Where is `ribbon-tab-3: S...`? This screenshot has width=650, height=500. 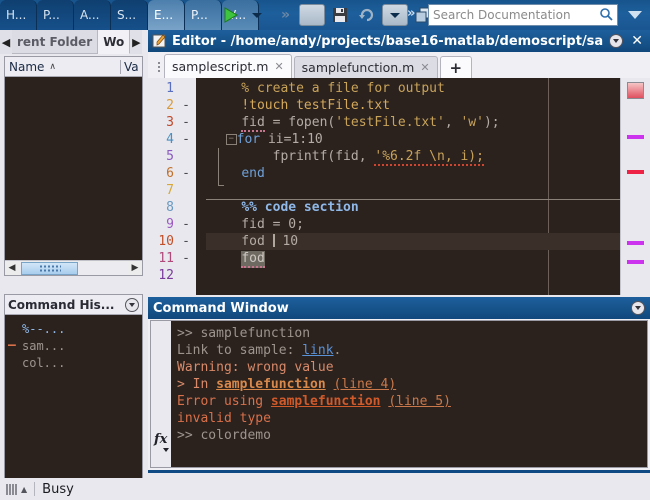
ribbon-tab-3: S... is located at coordinates (129, 15).